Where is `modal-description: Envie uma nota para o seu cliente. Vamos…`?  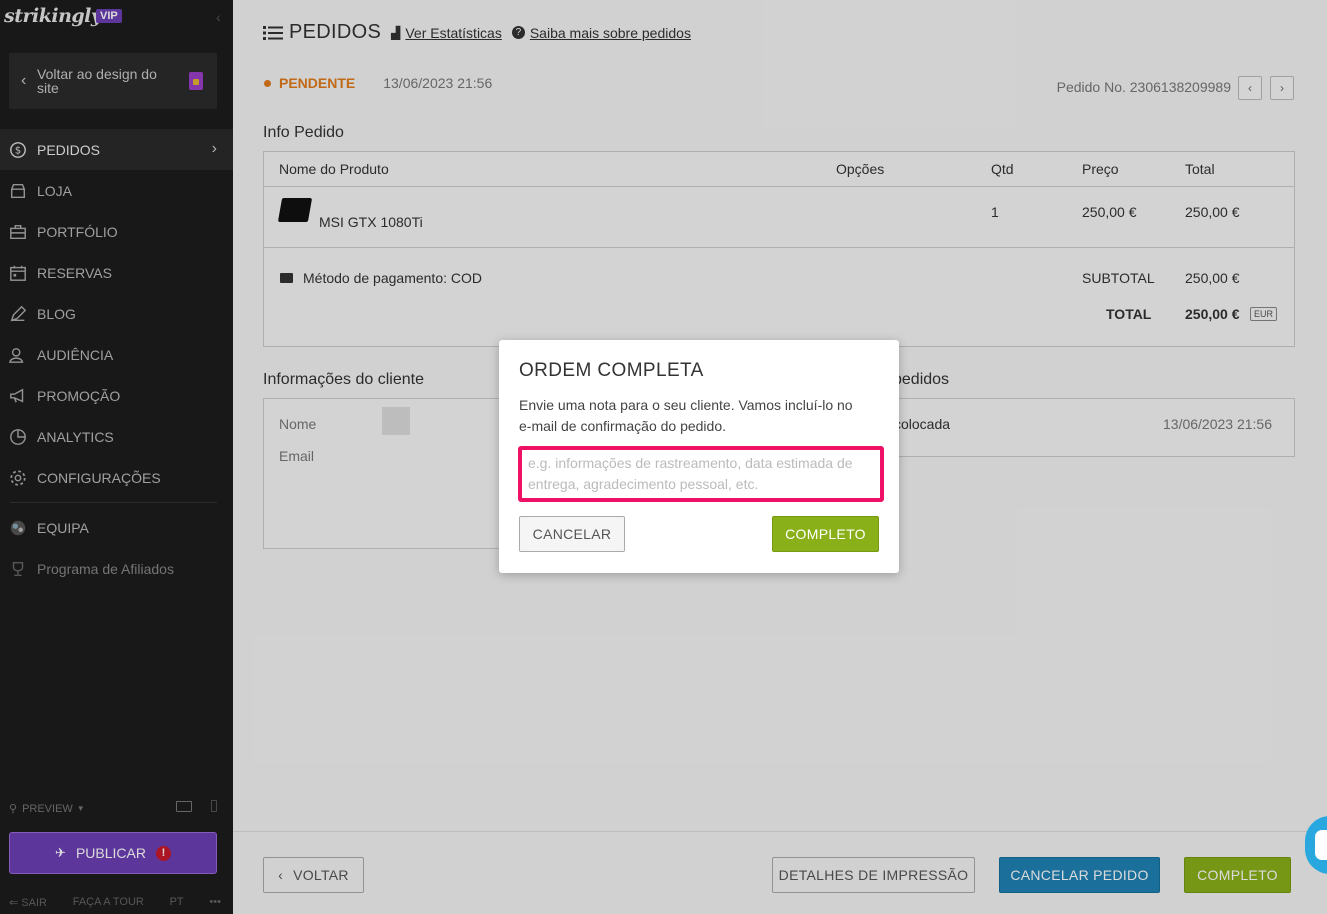
modal-description: Envie uma nota para o seu cliente. Vamos… is located at coordinates (686, 415).